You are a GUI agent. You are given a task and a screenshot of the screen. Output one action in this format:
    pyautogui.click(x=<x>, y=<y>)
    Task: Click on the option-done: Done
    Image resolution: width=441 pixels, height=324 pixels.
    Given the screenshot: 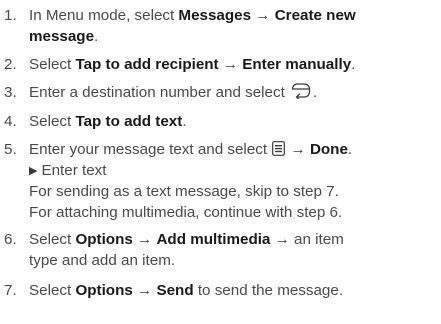 What is the action you would take?
    pyautogui.click(x=328, y=149)
    